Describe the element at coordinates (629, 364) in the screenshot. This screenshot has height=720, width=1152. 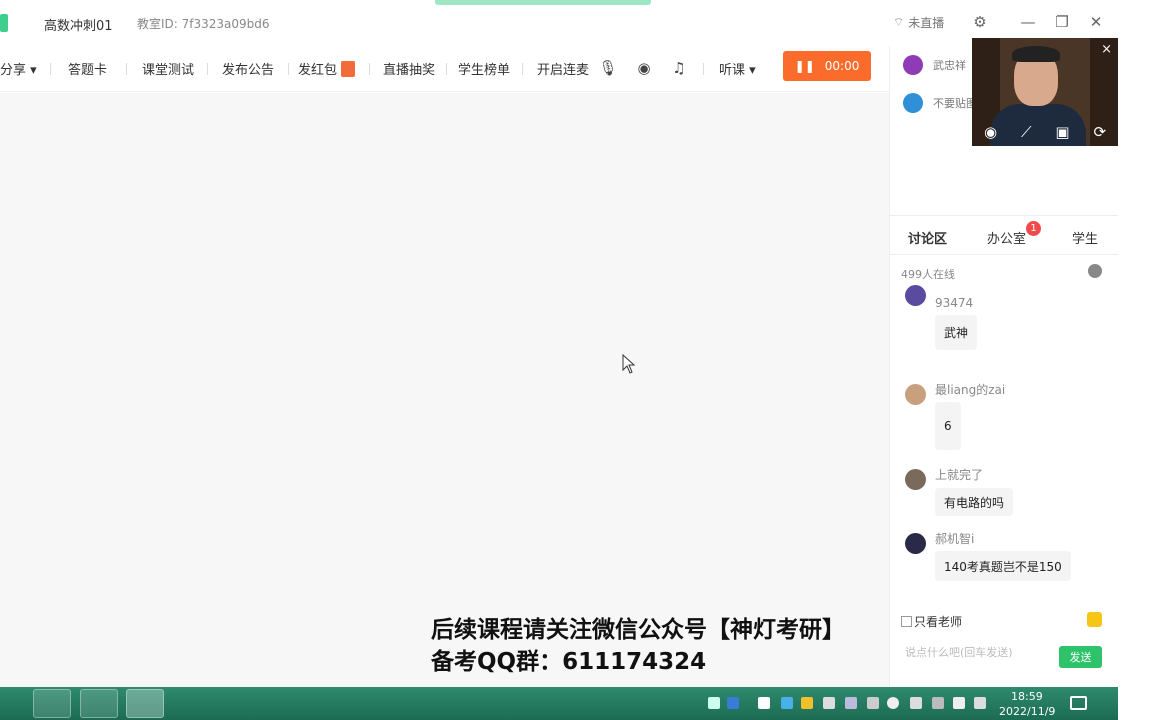
I see `mouse-cursor-icon` at that location.